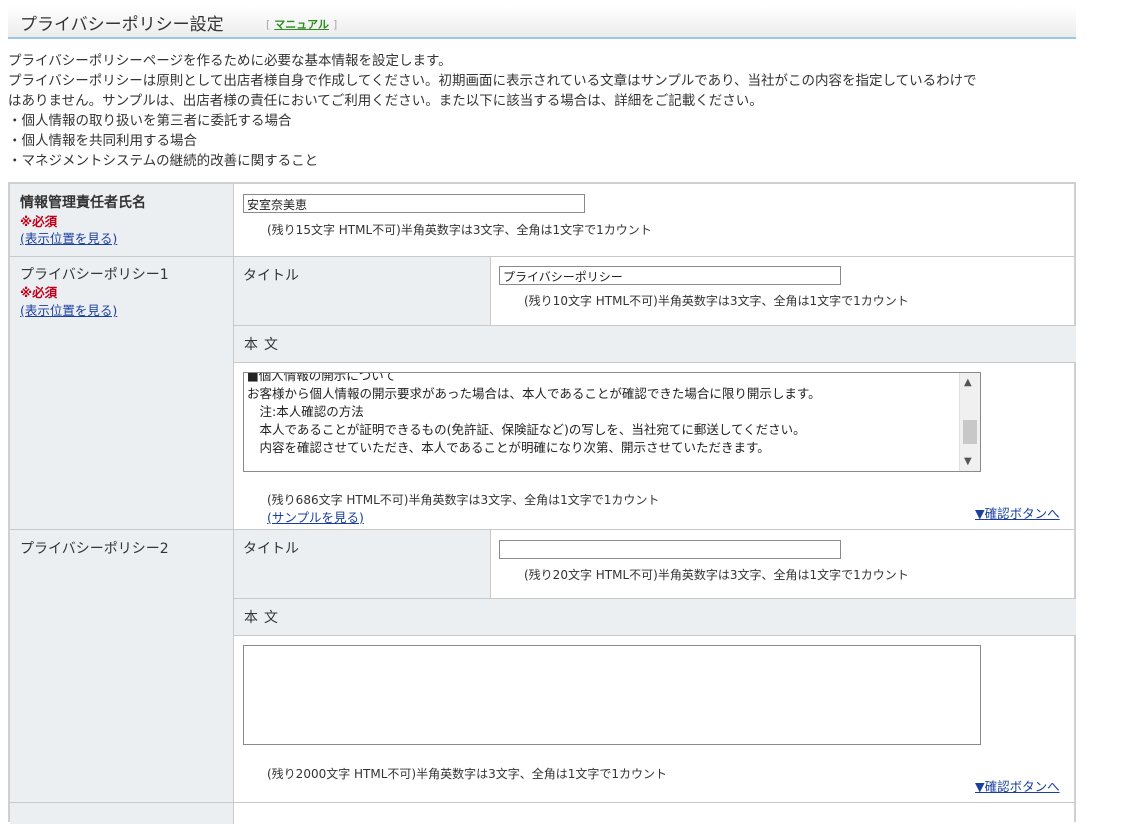 This screenshot has height=824, width=1142. Describe the element at coordinates (268, 24) in the screenshot. I see `bracket-open: [` at that location.